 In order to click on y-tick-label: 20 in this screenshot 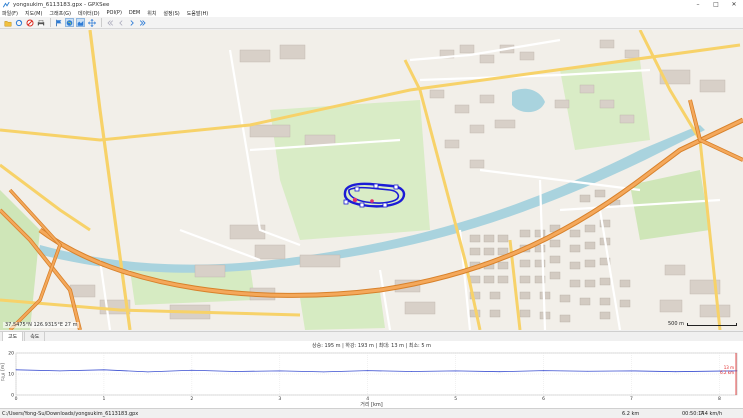, I will do `click(11, 354)`.